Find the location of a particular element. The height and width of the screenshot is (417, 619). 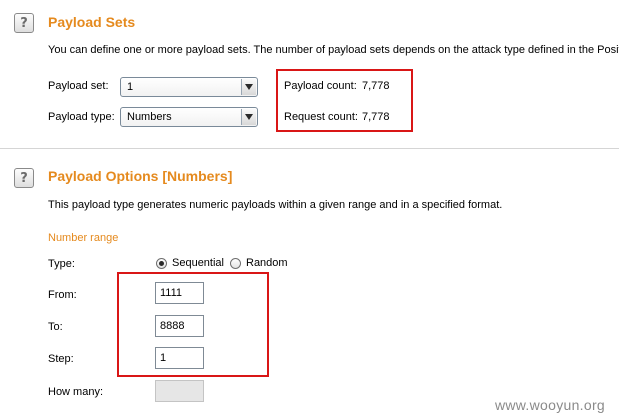

random-radio is located at coordinates (235, 263).